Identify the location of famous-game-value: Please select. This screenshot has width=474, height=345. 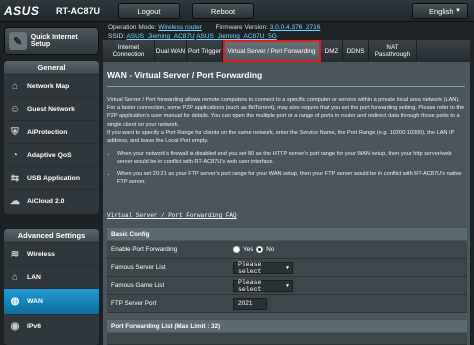
(250, 285).